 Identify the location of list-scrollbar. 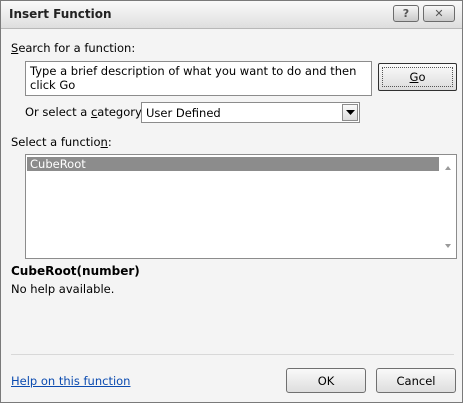
(448, 206).